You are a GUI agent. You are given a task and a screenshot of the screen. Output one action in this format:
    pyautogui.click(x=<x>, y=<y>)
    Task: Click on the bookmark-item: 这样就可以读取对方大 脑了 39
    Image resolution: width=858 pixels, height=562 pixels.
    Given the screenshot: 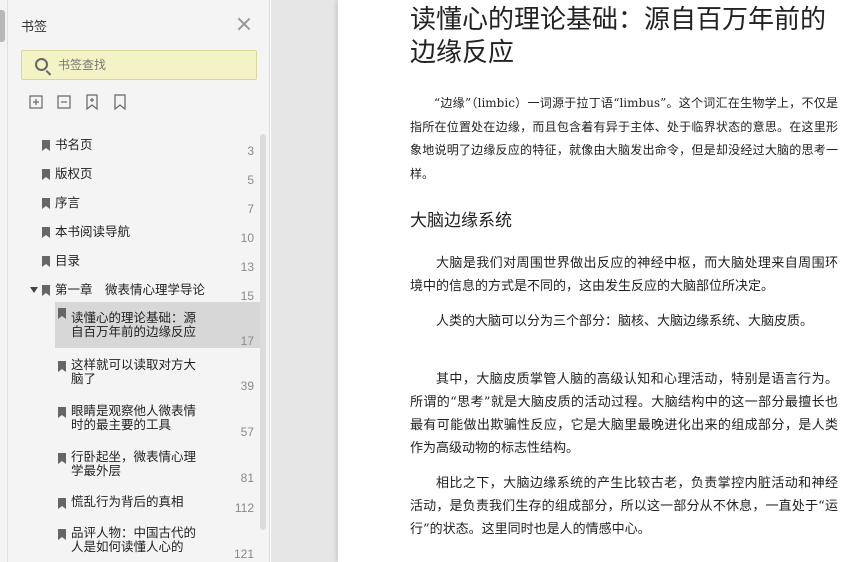 What is the action you would take?
    pyautogui.click(x=156, y=375)
    